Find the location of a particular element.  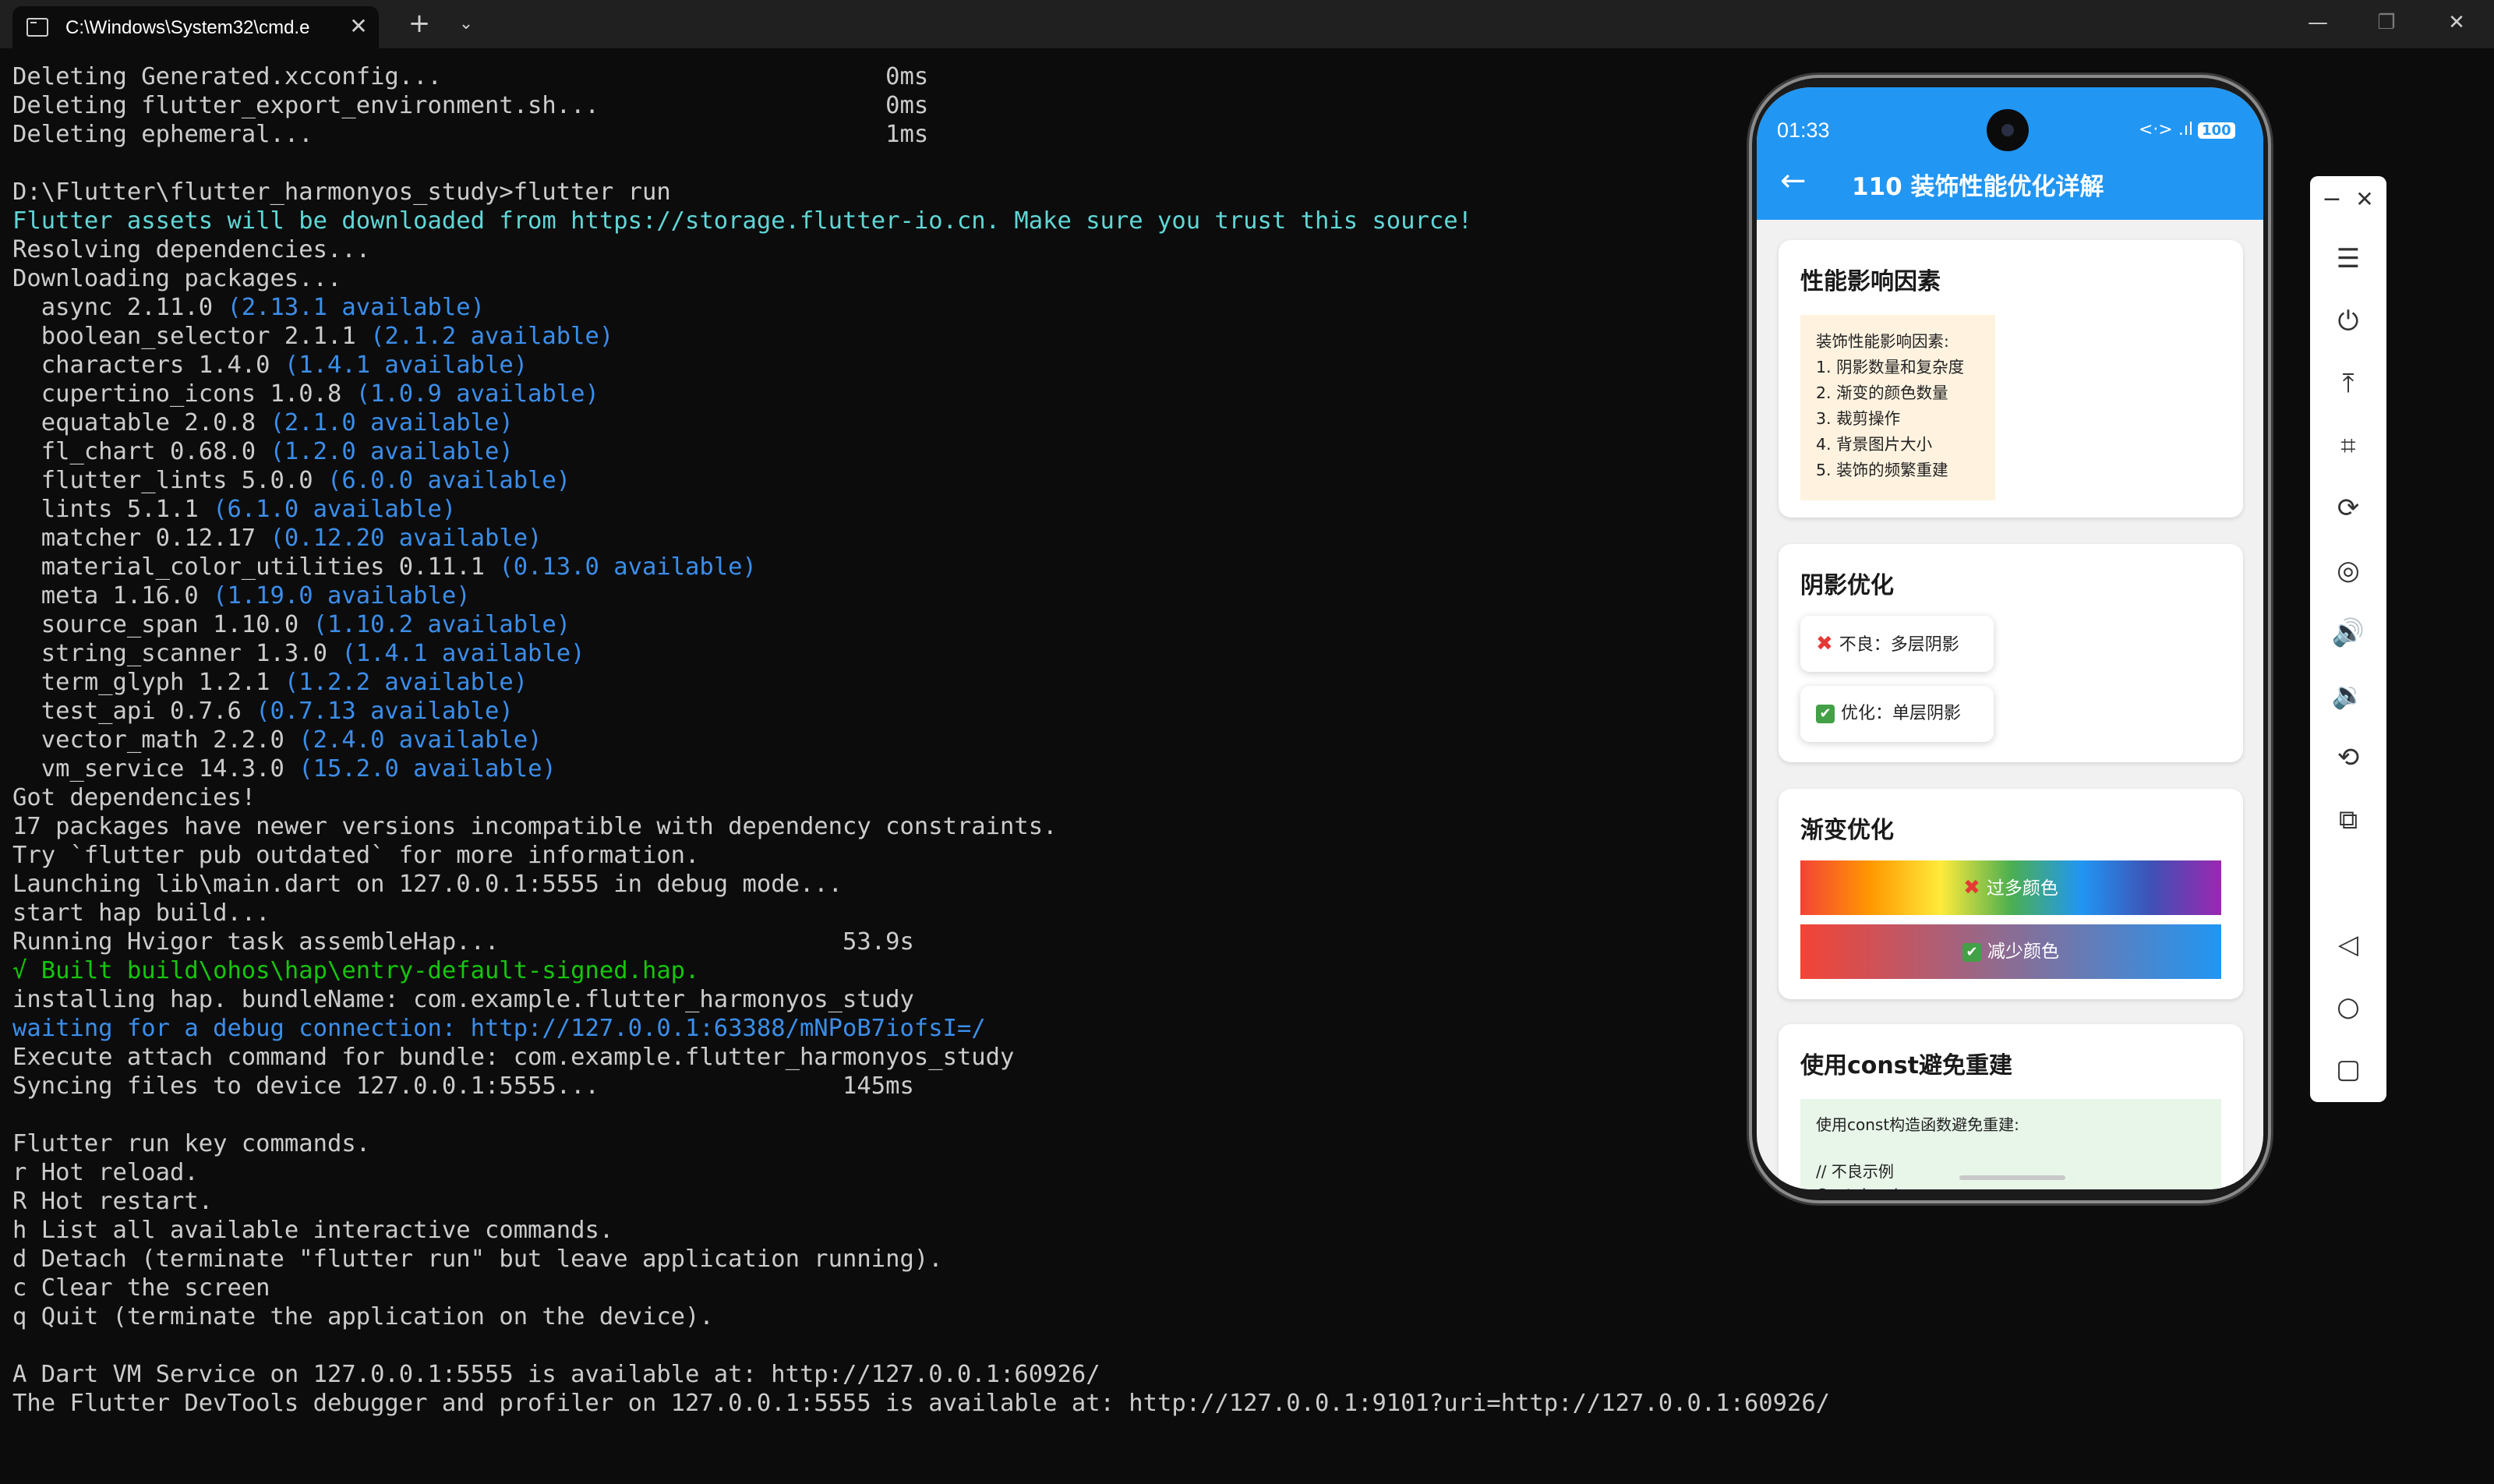

terminal-text: Deleting Generated.xcconfig... 0ms is located at coordinates (470, 76).